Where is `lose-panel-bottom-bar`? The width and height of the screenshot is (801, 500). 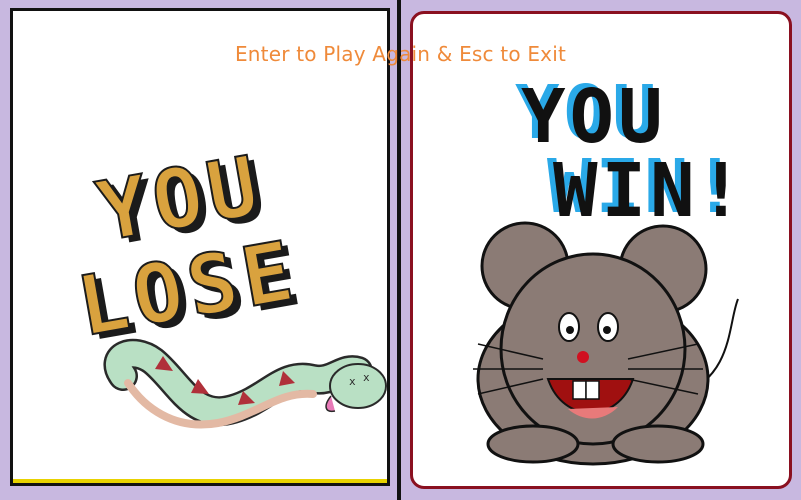 lose-panel-bottom-bar is located at coordinates (200, 481).